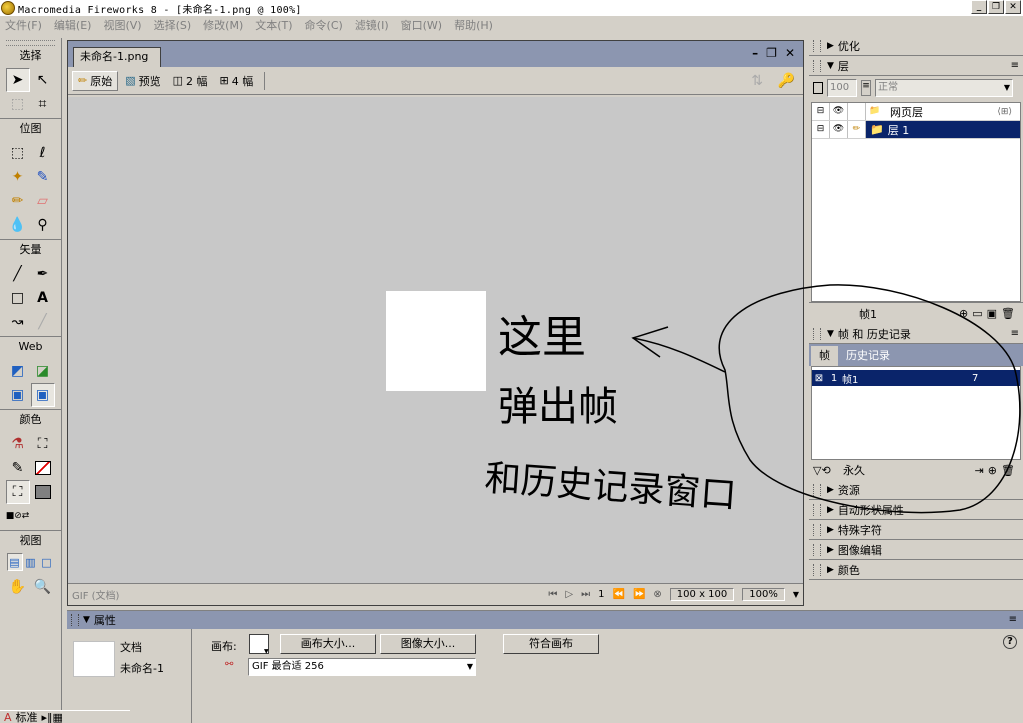 The height and width of the screenshot is (723, 1023). I want to click on zoom-tool-icon: 🔍, so click(43, 587).